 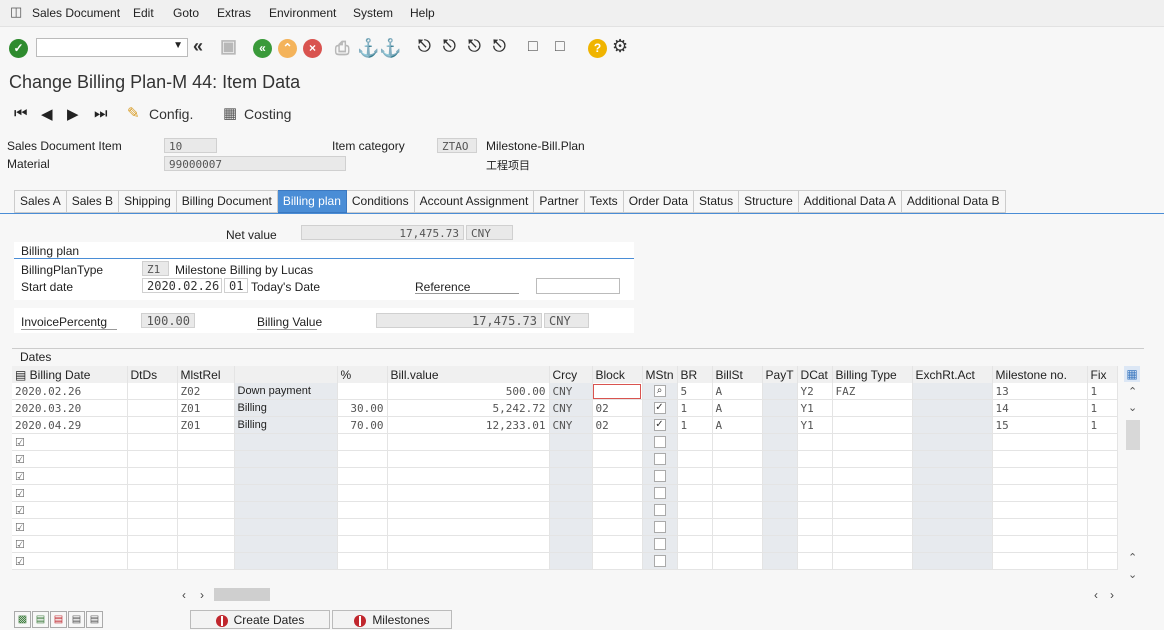 I want to click on col-fix: Fix, so click(x=1102, y=374).